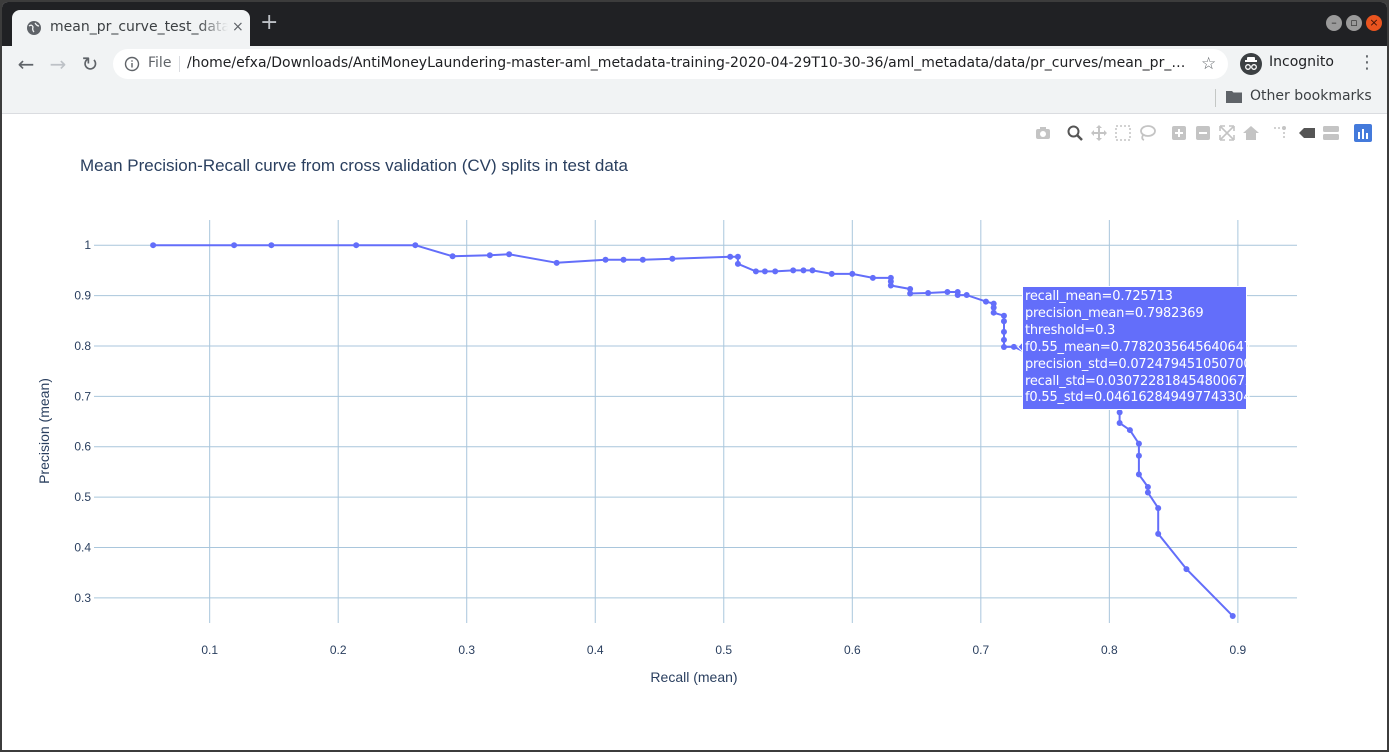  What do you see at coordinates (82, 497) in the screenshot?
I see `y-tick-label: 0.5` at bounding box center [82, 497].